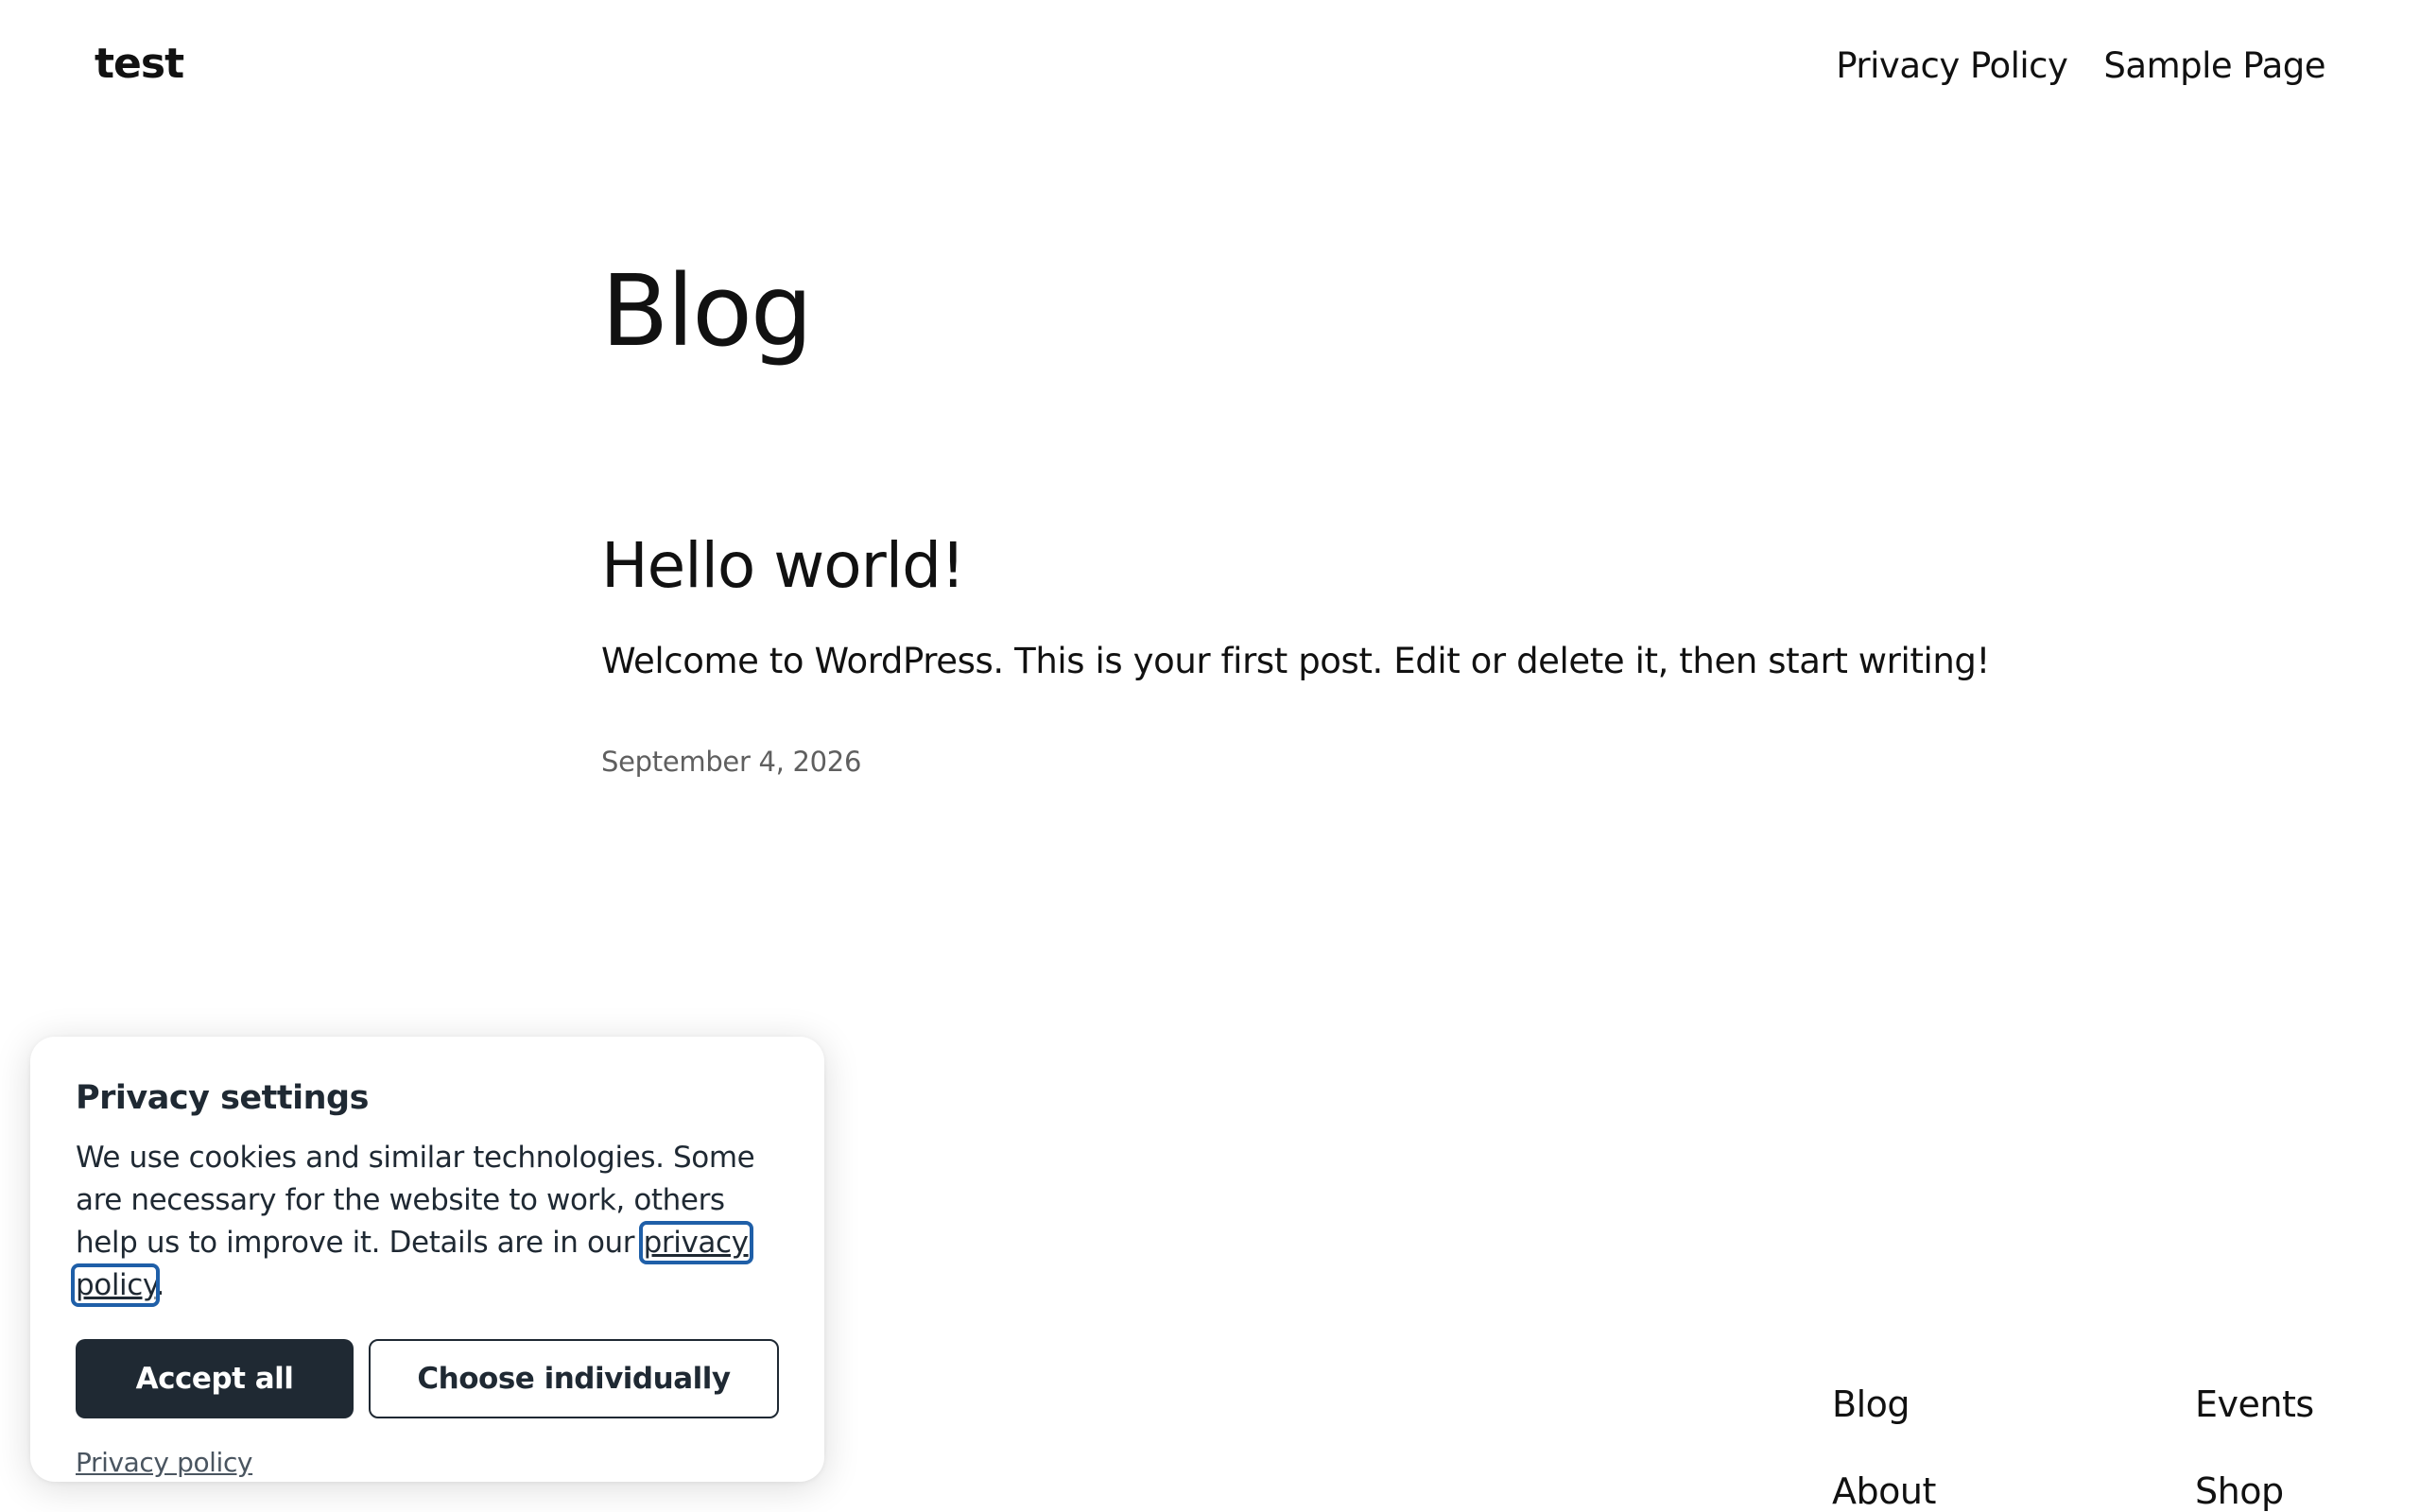  What do you see at coordinates (2096, 1447) in the screenshot?
I see `footer-navigation: Blog Events About Shop` at bounding box center [2096, 1447].